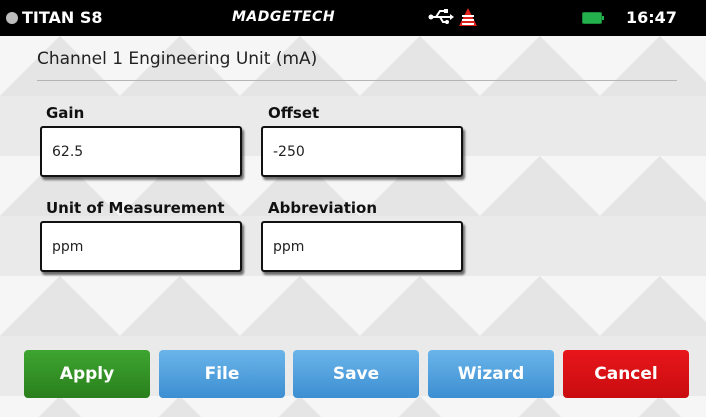 The image size is (706, 417). Describe the element at coordinates (356, 374) in the screenshot. I see `save-button: Save` at that location.